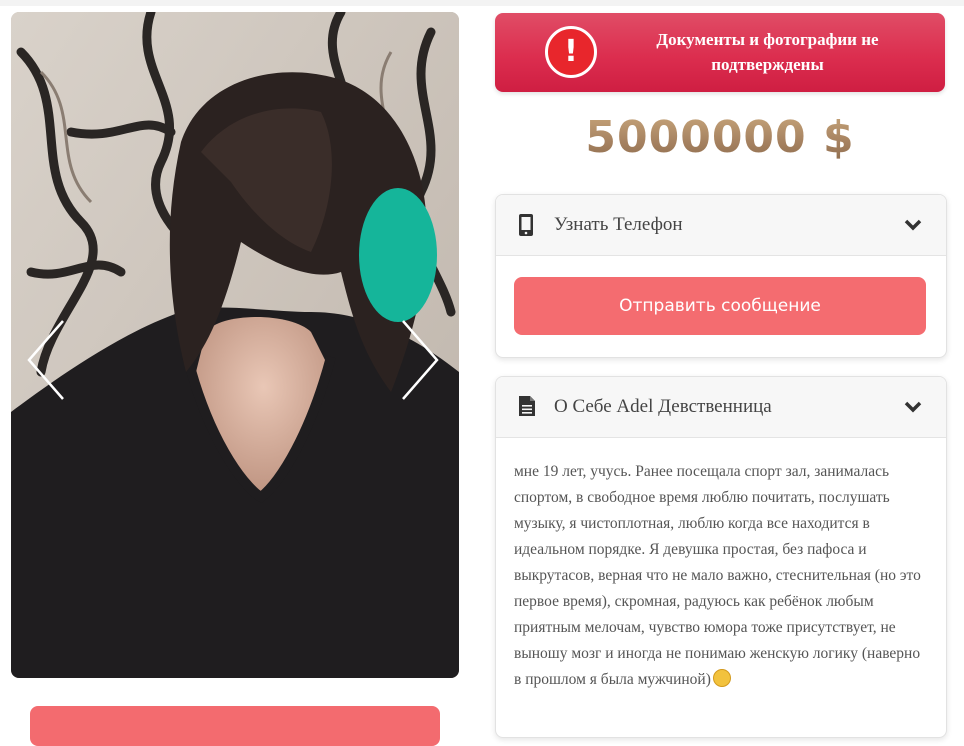 Image resolution: width=964 pixels, height=746 pixels. Describe the element at coordinates (45, 360) in the screenshot. I see `chevron-left-icon` at that location.